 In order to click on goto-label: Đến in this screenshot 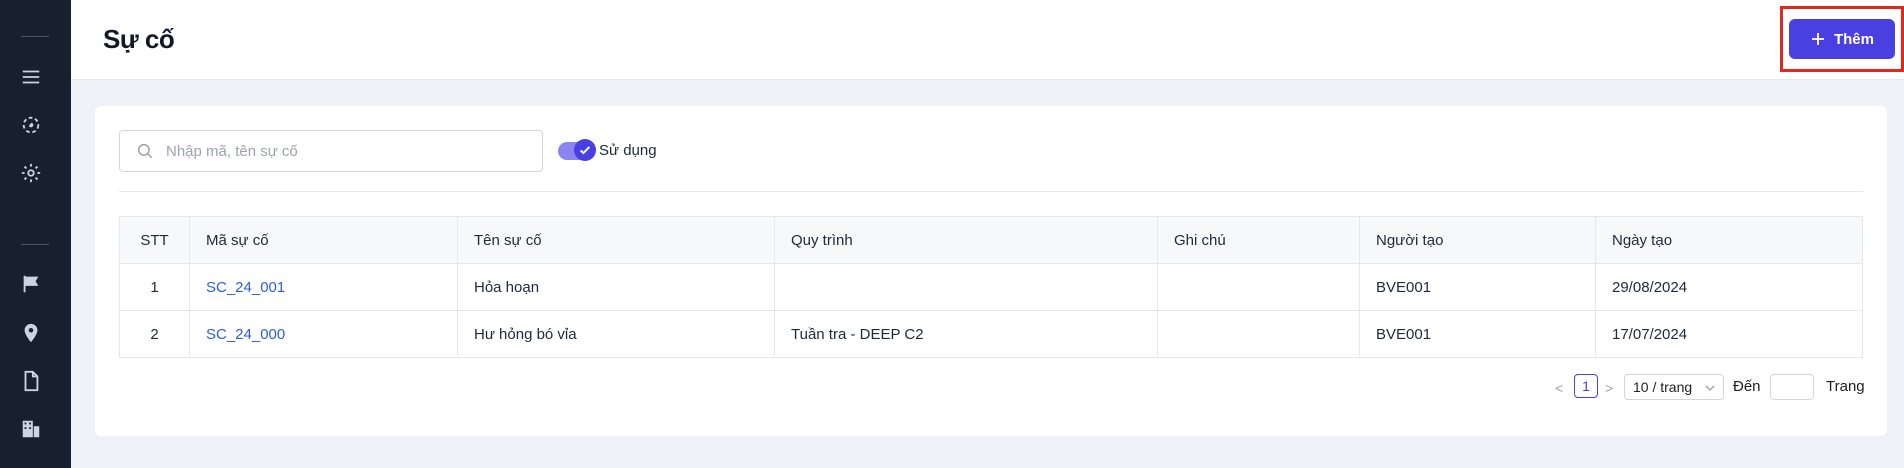, I will do `click(1747, 386)`.